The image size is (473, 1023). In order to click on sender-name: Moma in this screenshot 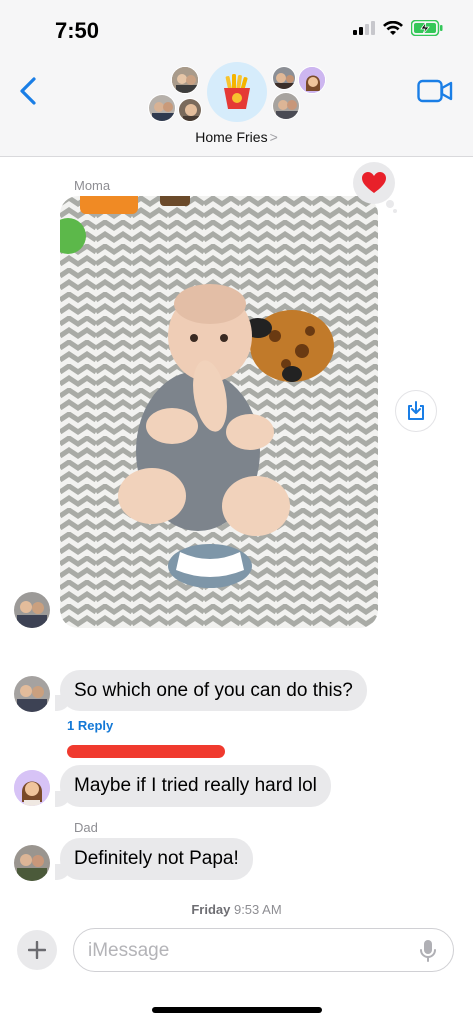, I will do `click(92, 185)`.